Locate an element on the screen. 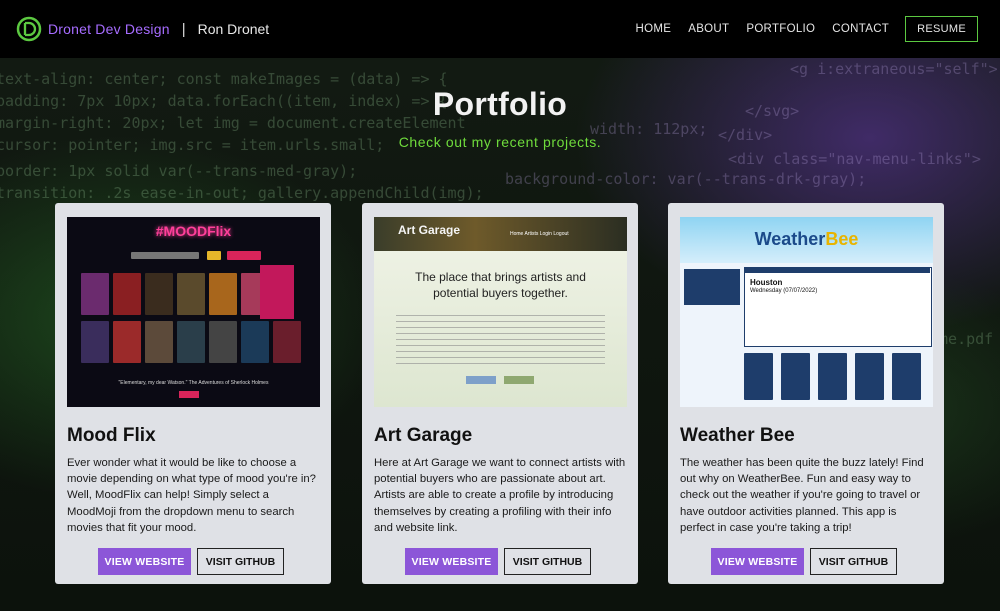 This screenshot has width=1000, height=611. project-title: Mood Flix is located at coordinates (111, 435).